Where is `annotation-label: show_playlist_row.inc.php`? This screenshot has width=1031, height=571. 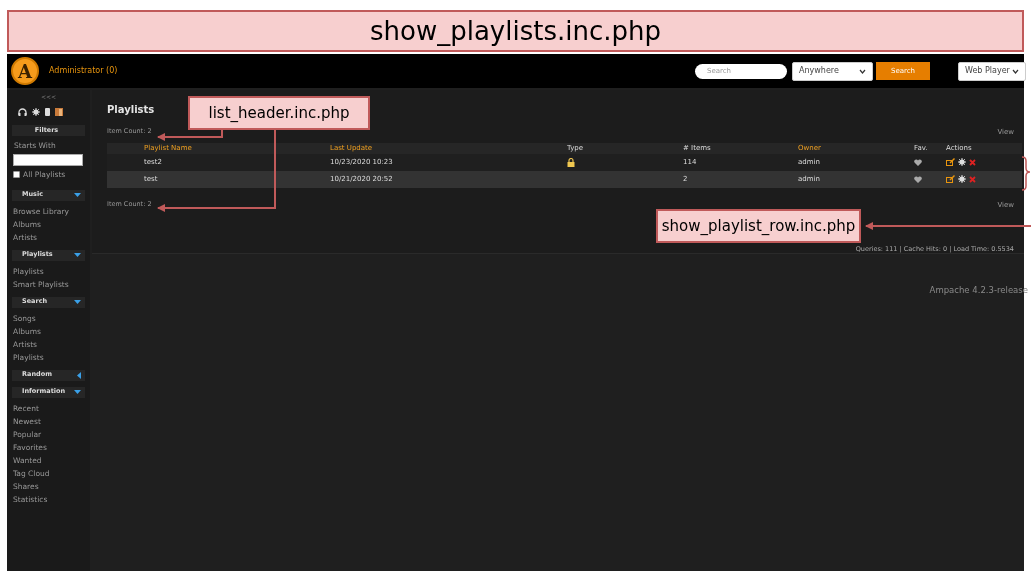
annotation-label: show_playlist_row.inc.php is located at coordinates (758, 226).